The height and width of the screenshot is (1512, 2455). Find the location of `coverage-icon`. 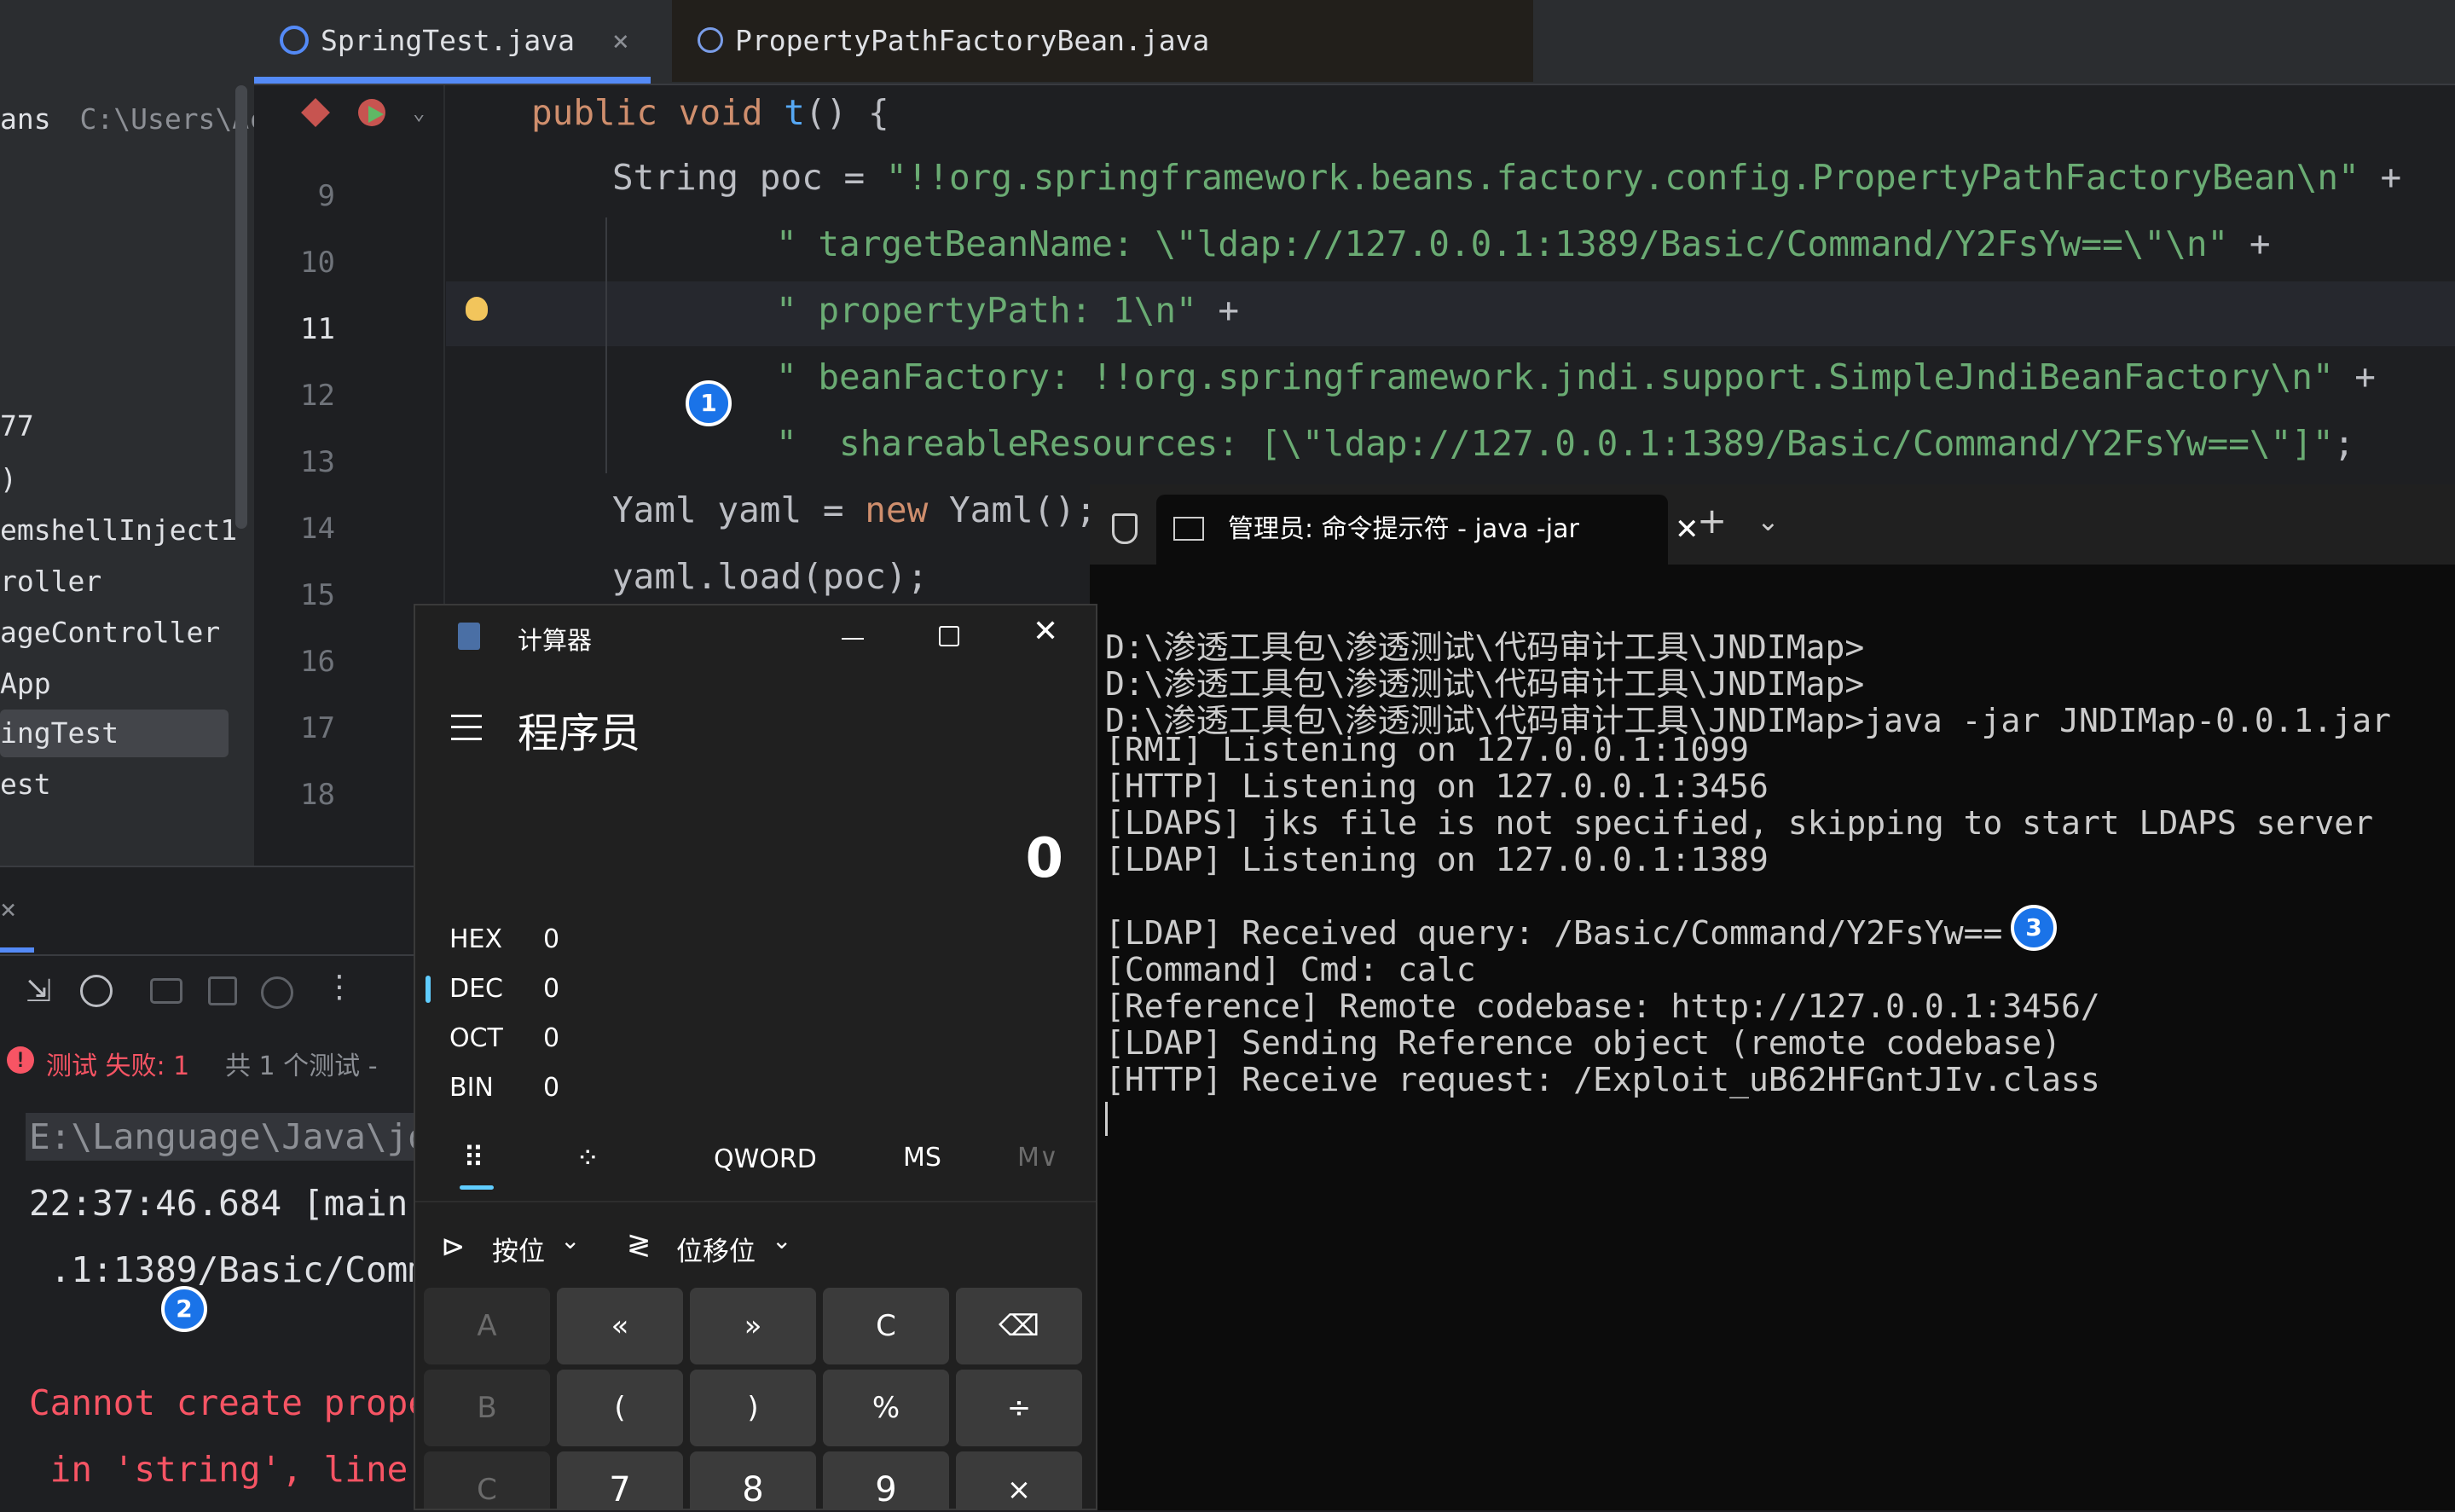

coverage-icon is located at coordinates (277, 992).